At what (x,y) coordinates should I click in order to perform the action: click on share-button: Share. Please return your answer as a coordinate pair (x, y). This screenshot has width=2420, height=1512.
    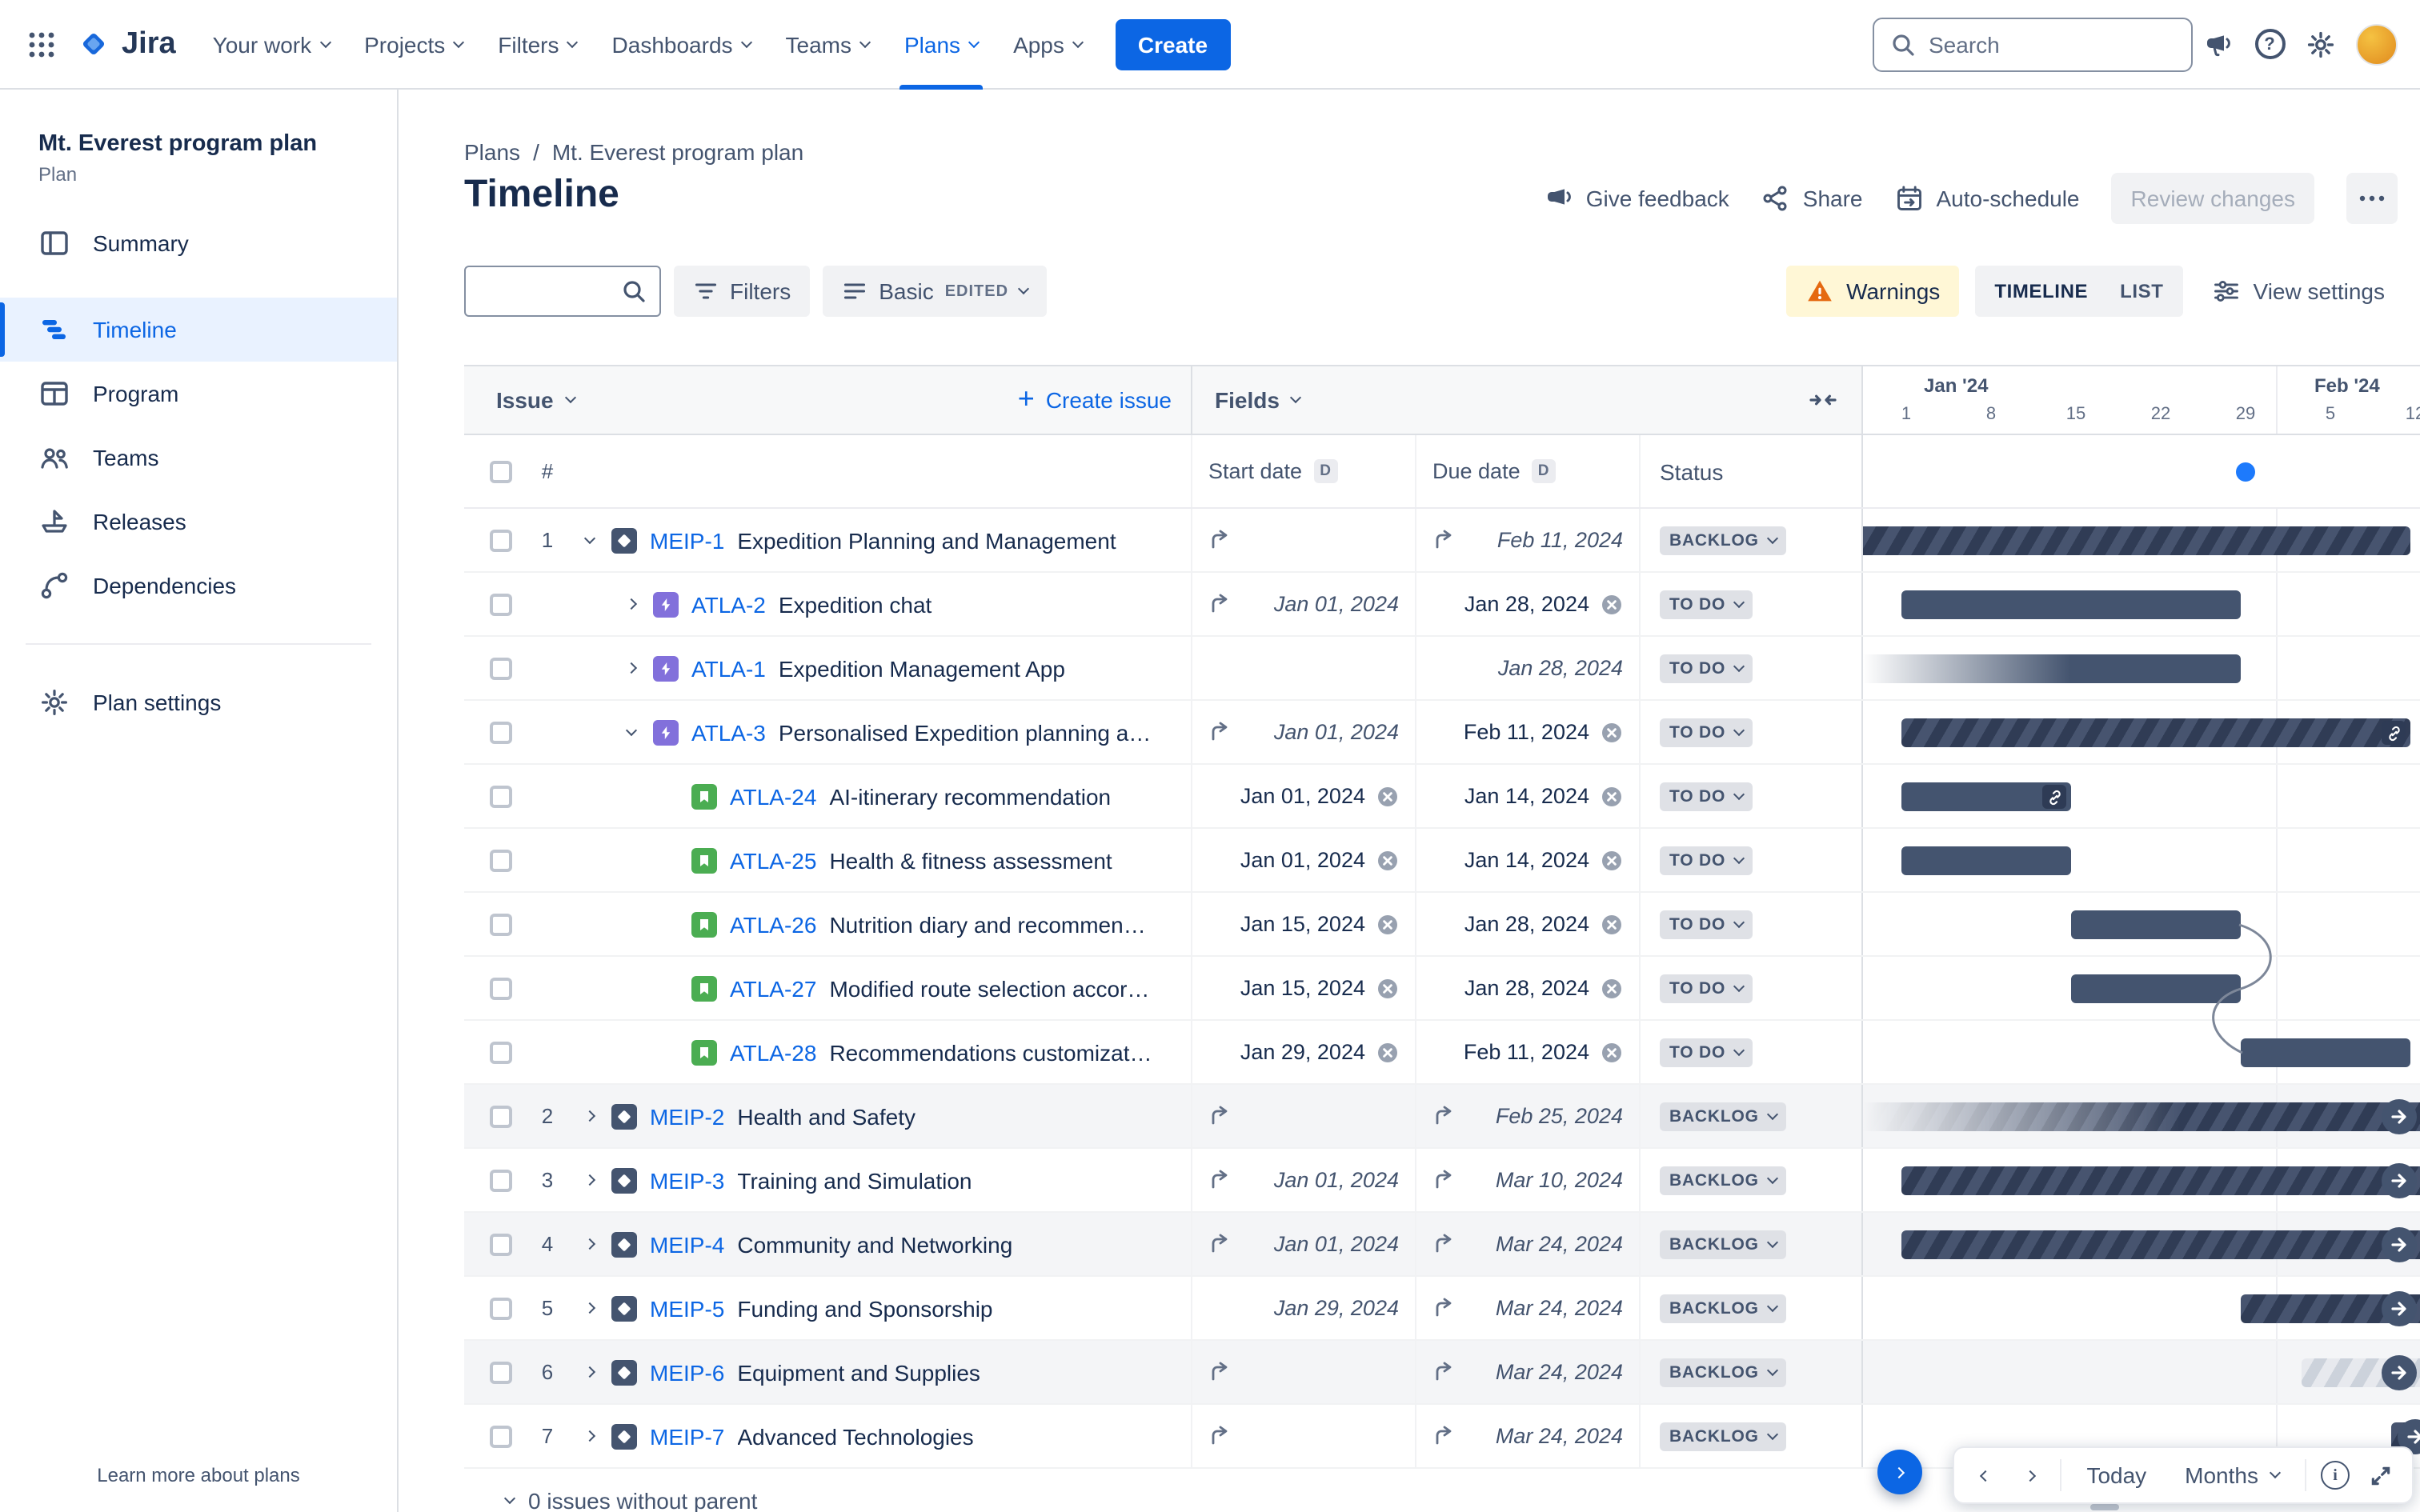
    Looking at the image, I should click on (1812, 198).